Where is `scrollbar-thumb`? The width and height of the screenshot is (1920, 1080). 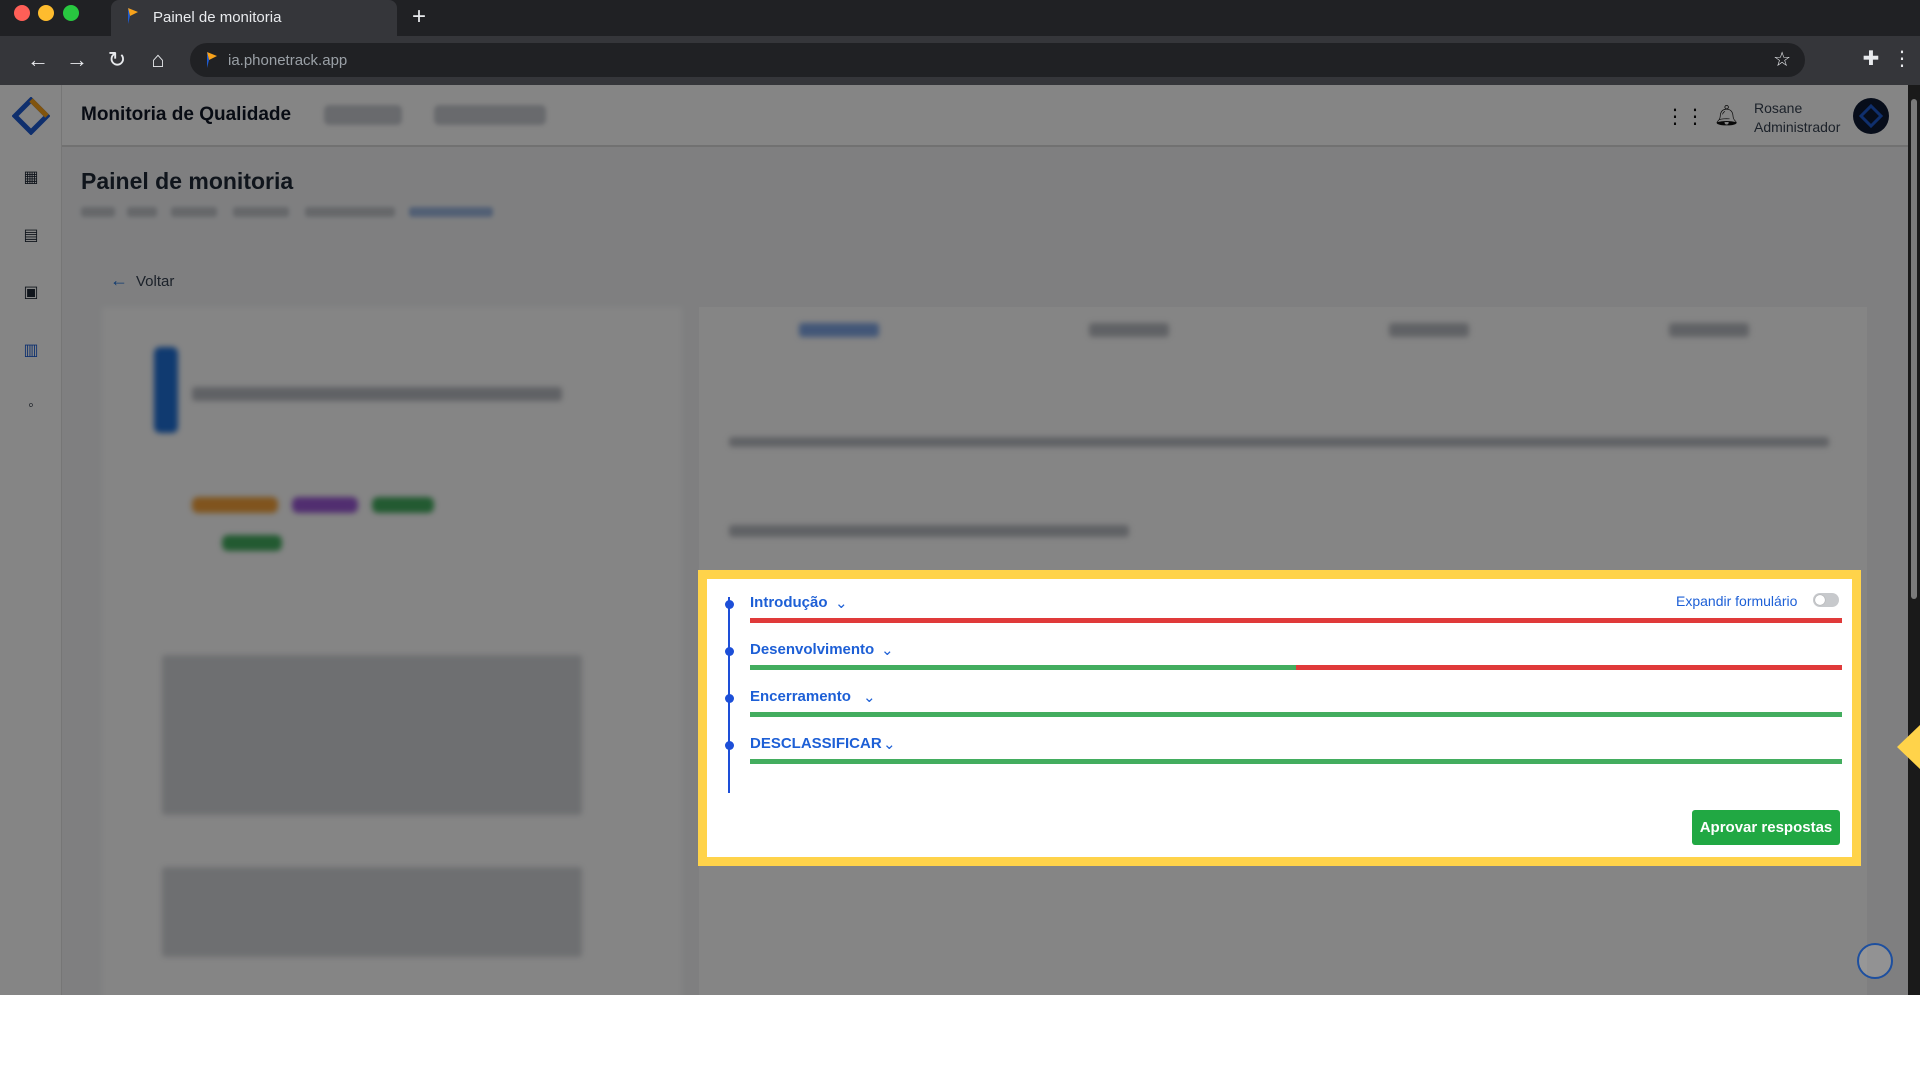 scrollbar-thumb is located at coordinates (1914, 349).